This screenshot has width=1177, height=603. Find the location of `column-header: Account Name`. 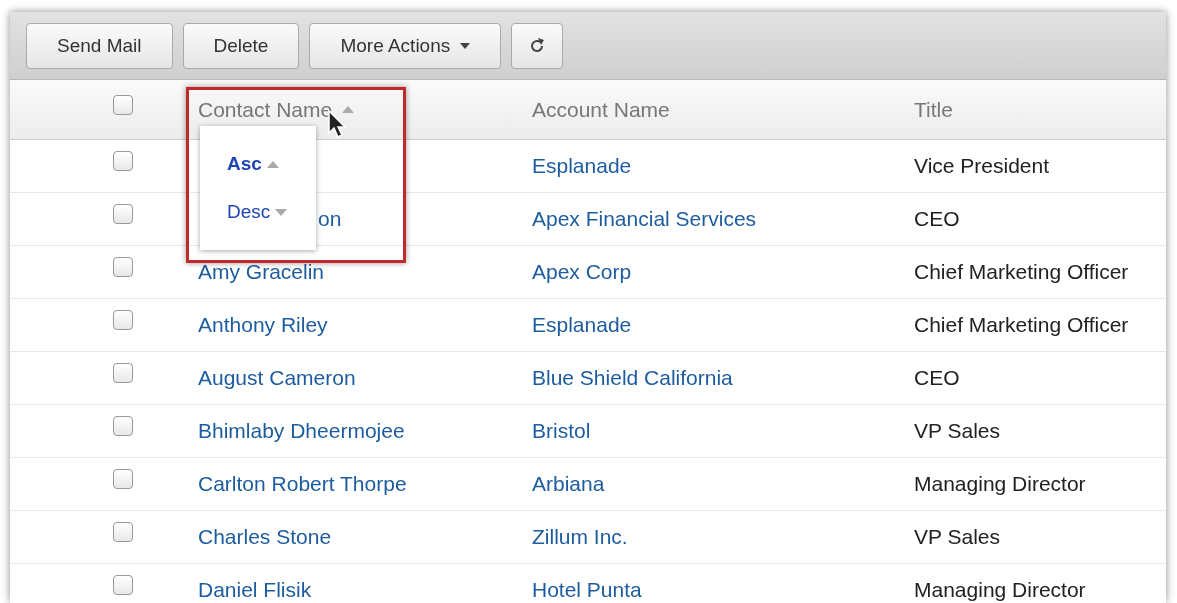

column-header: Account Name is located at coordinates (601, 109).